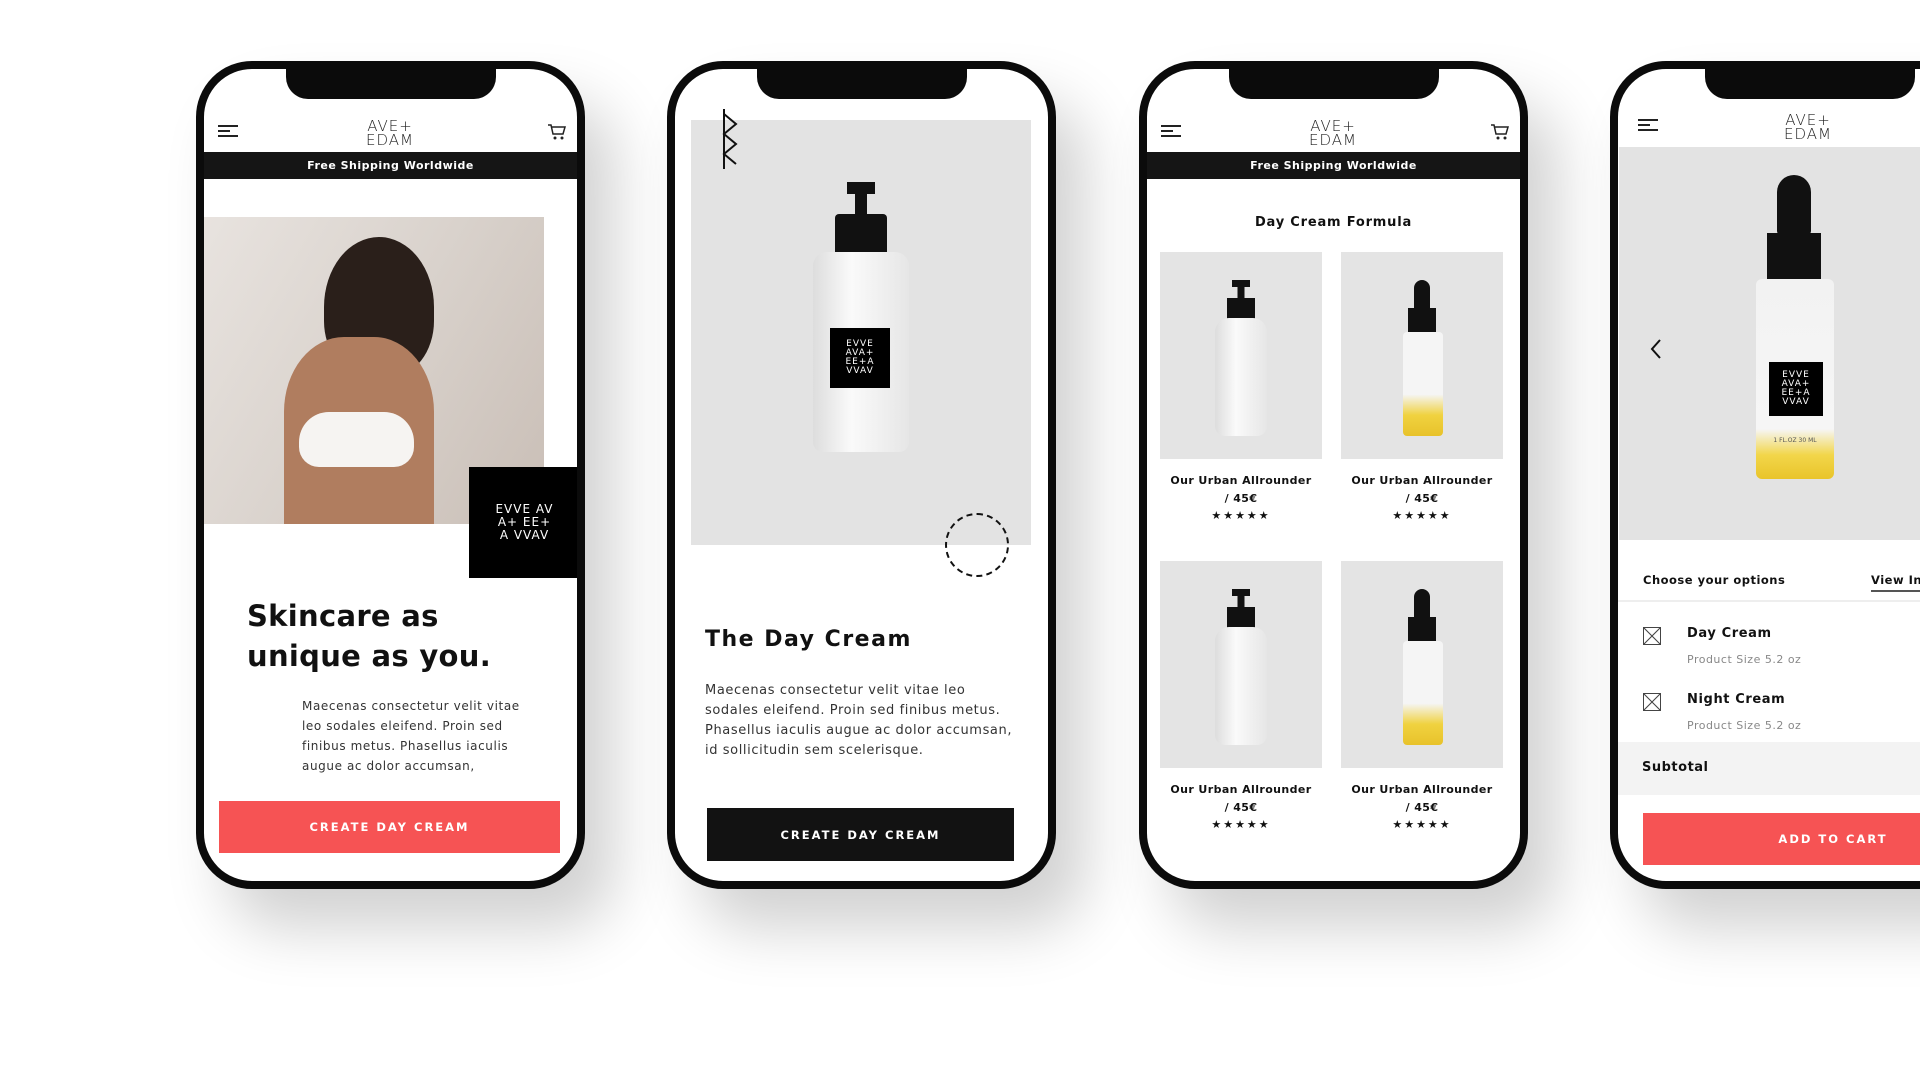 This screenshot has width=1920, height=1080. What do you see at coordinates (369, 656) in the screenshot?
I see `headline-line: unique as you.` at bounding box center [369, 656].